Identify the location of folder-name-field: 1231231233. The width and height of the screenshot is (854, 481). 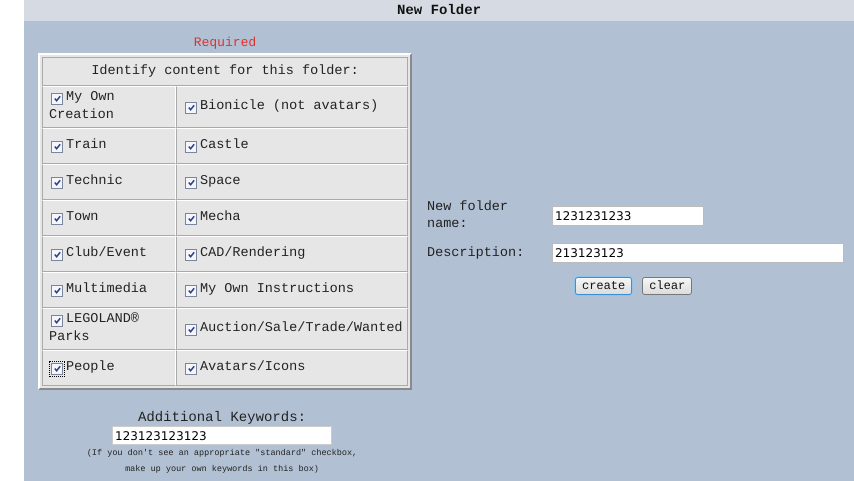
(628, 216).